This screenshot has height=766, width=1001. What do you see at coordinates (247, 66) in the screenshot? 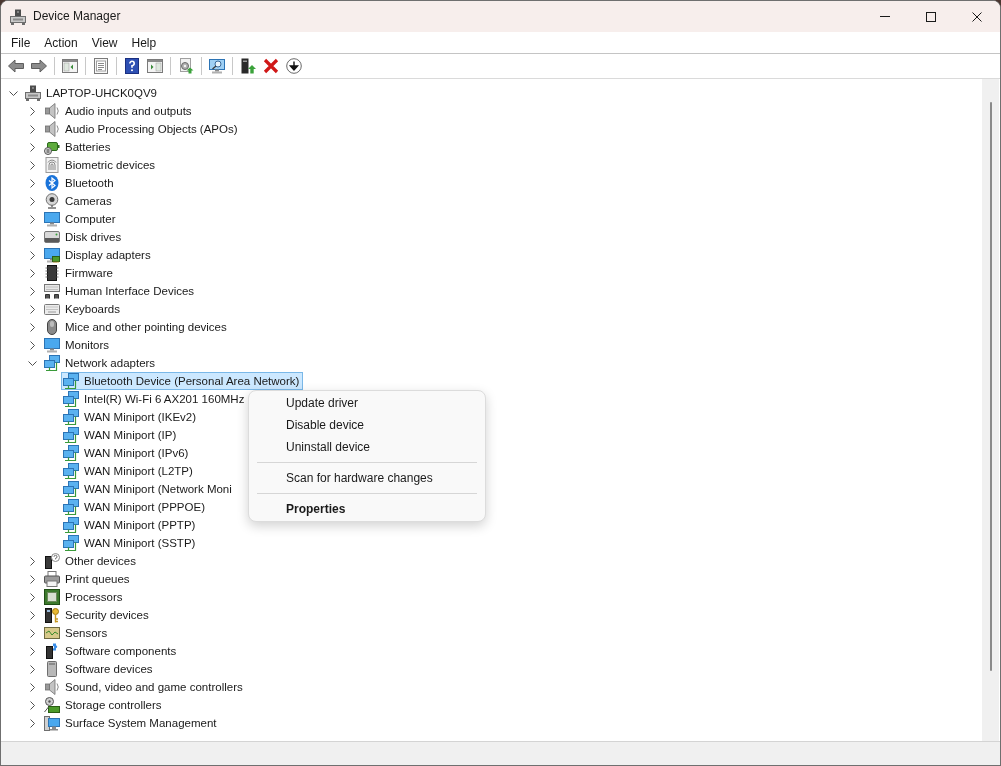
I see `device-up-arrow-icon` at bounding box center [247, 66].